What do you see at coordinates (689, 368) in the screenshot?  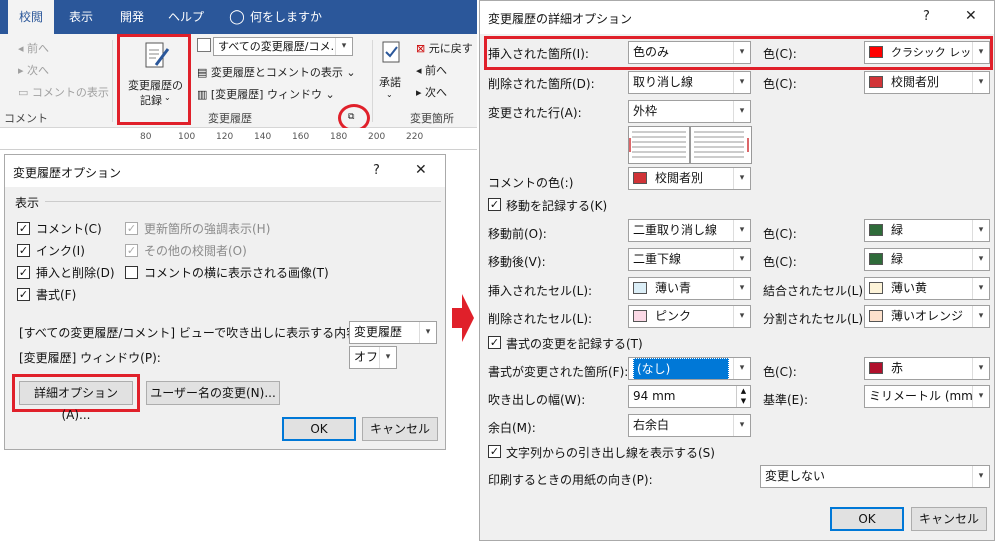 I see `formatting-dropdown: (なし) ▾` at bounding box center [689, 368].